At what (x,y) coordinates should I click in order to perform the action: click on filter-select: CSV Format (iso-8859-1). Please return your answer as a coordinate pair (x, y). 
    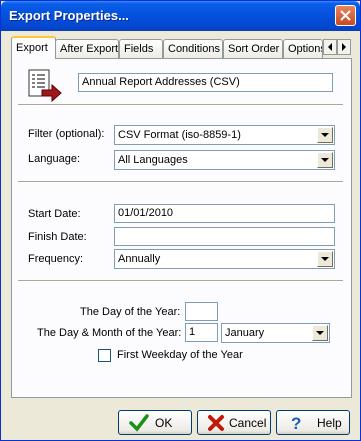
    Looking at the image, I should click on (224, 135).